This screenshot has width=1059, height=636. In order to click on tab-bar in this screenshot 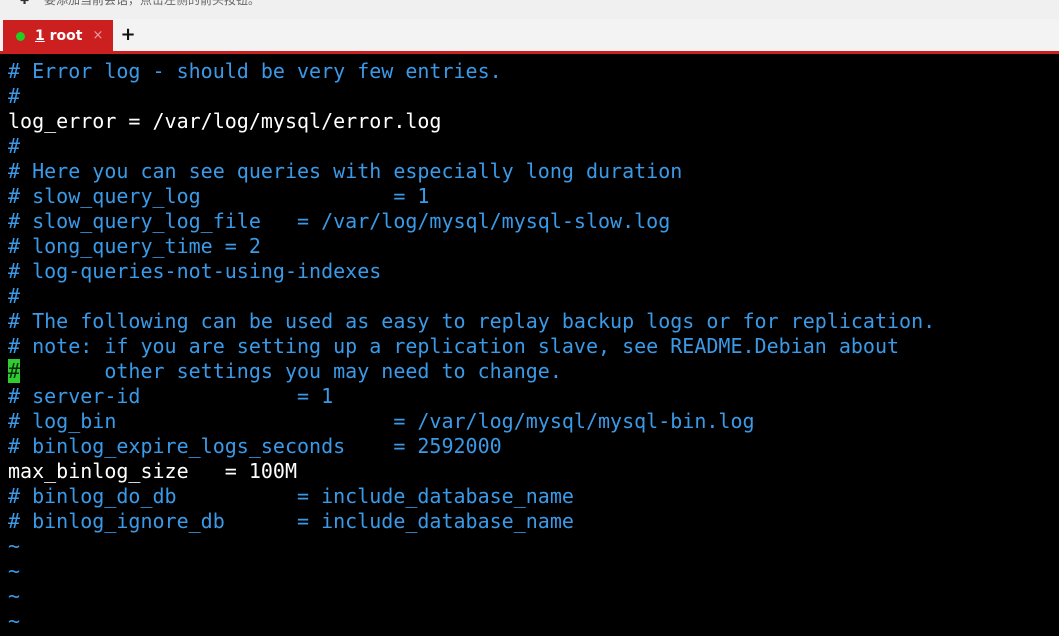, I will do `click(529, 35)`.